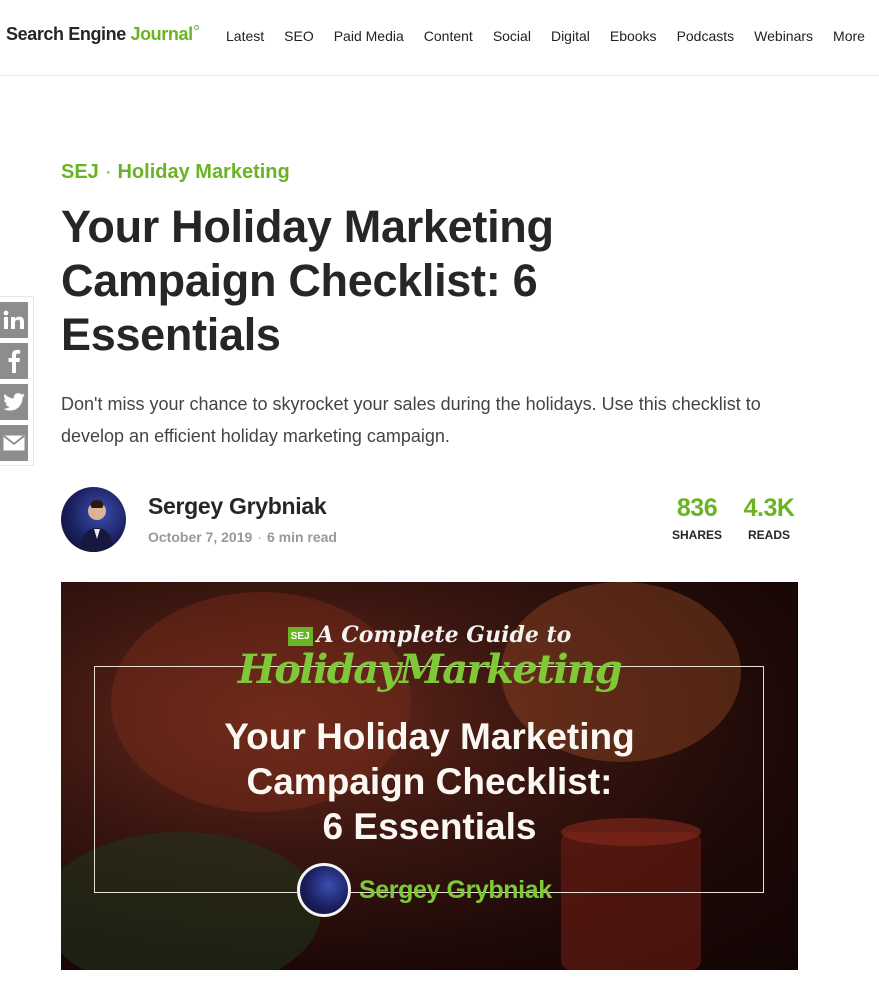  What do you see at coordinates (633, 36) in the screenshot?
I see `nav-item-ebooks: Ebooks` at bounding box center [633, 36].